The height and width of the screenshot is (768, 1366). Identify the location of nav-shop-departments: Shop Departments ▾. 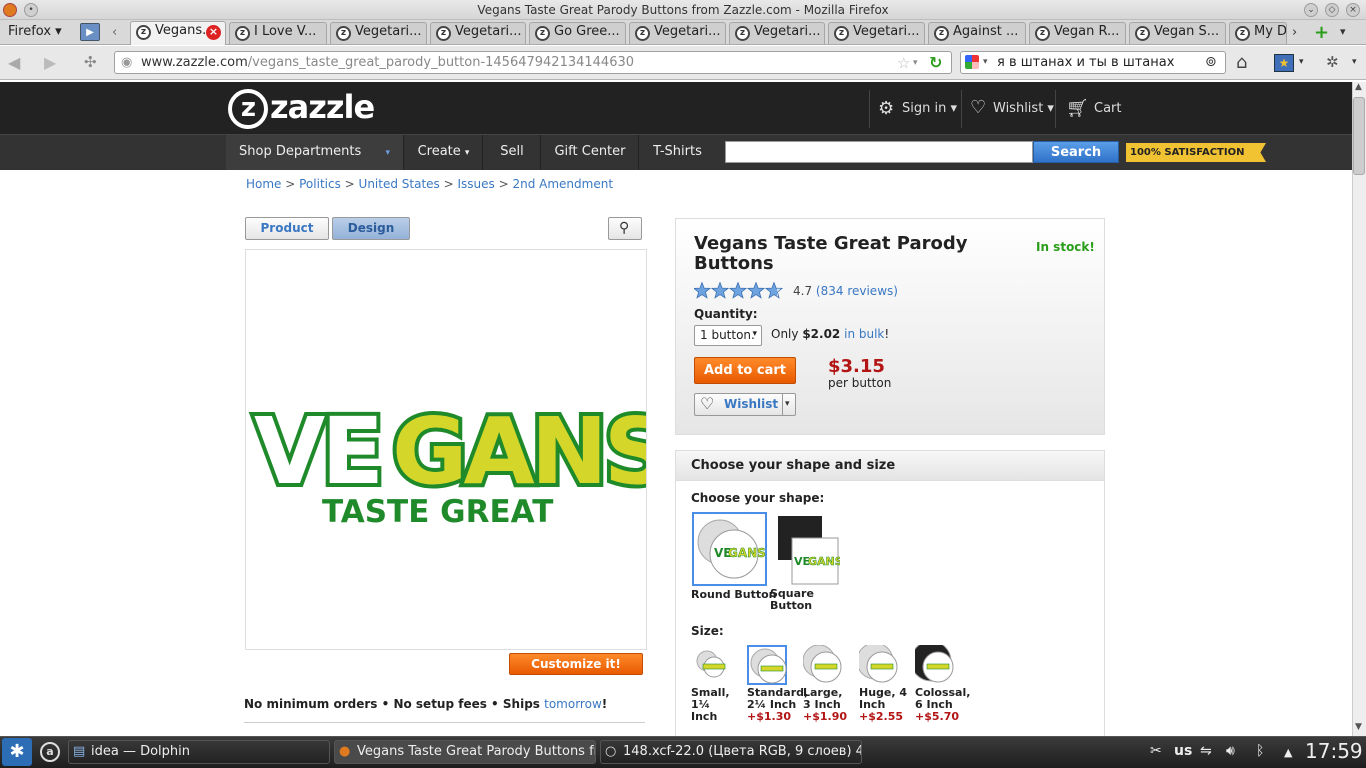
(315, 152).